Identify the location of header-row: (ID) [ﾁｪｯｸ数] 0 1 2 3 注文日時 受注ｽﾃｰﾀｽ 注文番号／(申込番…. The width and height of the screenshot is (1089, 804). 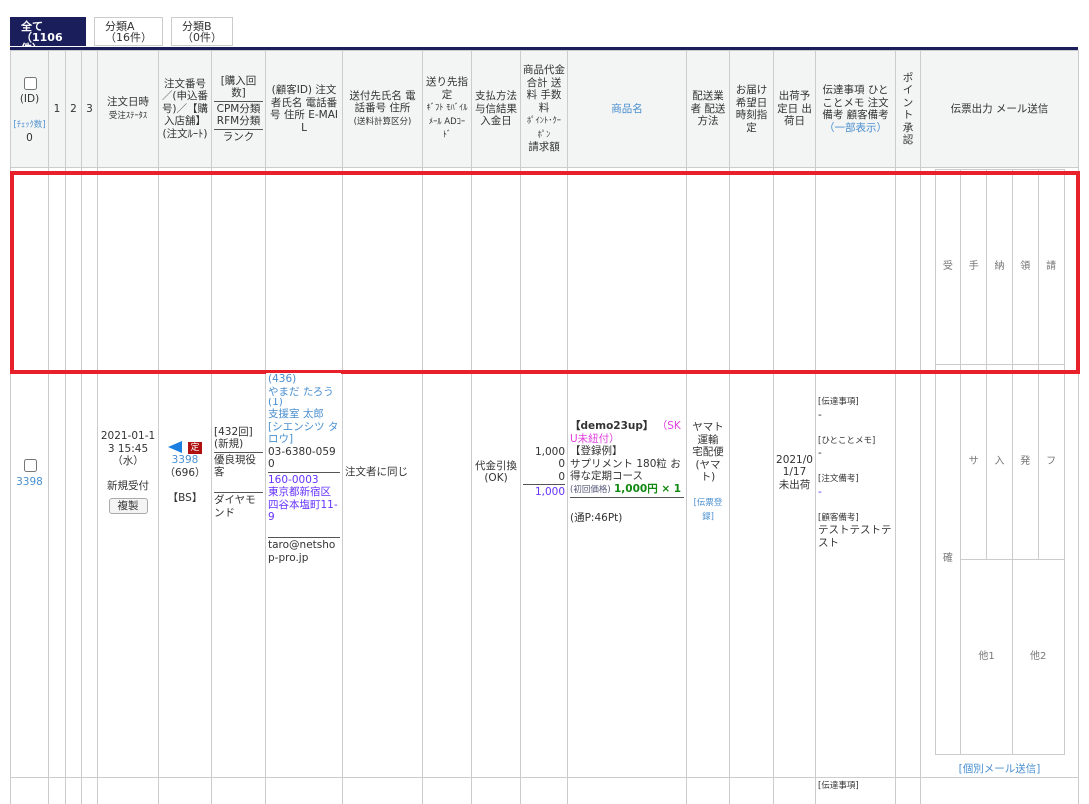
(544, 109).